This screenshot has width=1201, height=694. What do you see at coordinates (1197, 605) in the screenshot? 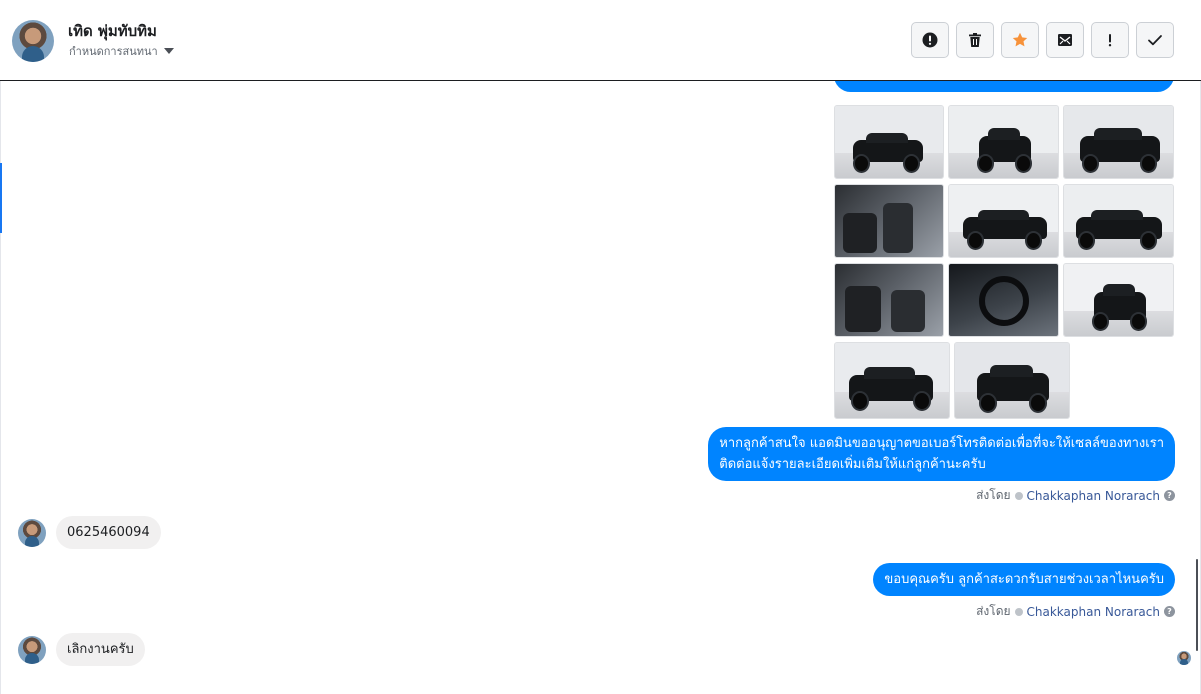
I see `scrollbar` at bounding box center [1197, 605].